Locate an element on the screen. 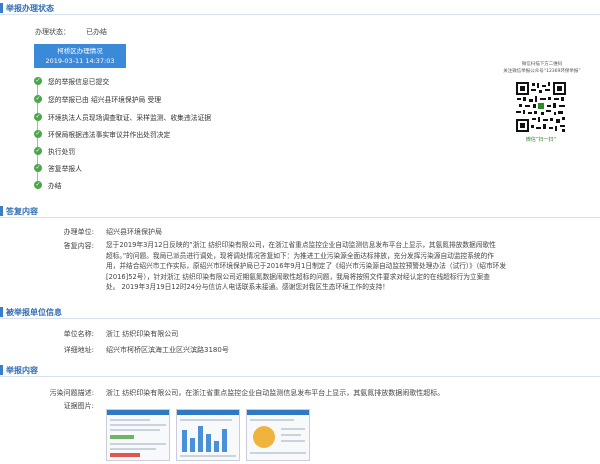 The width and height of the screenshot is (600, 464). section-content-header: 举报内容 is located at coordinates (300, 370).